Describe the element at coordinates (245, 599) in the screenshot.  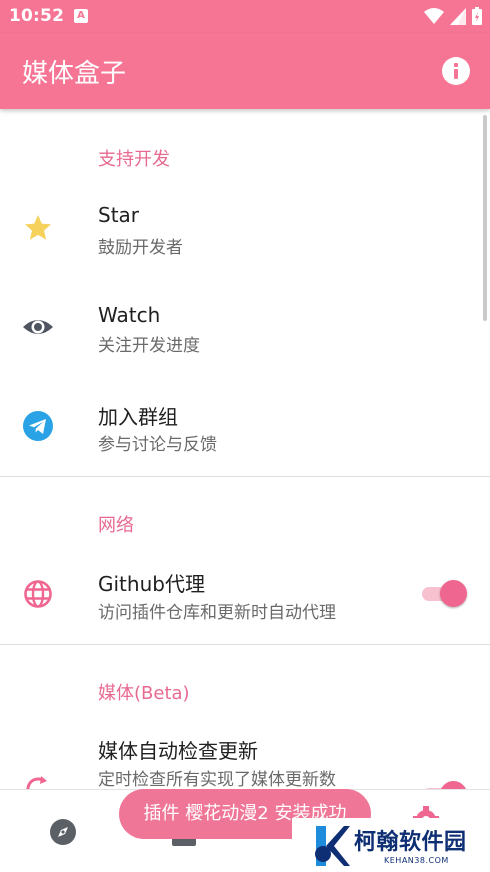
I see `list-item-github-proxy: Github代理 访问插件仓库和更新时自动代理` at that location.